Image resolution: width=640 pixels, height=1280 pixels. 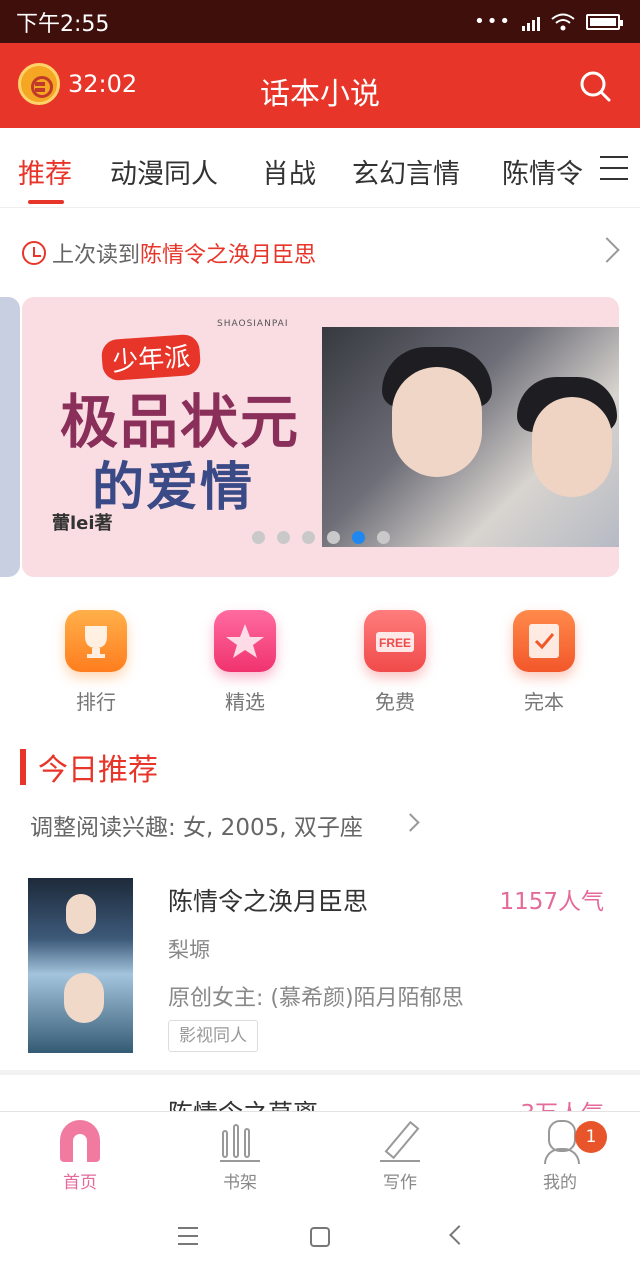 I want to click on quick-ranking: 排行, so click(x=96, y=662).